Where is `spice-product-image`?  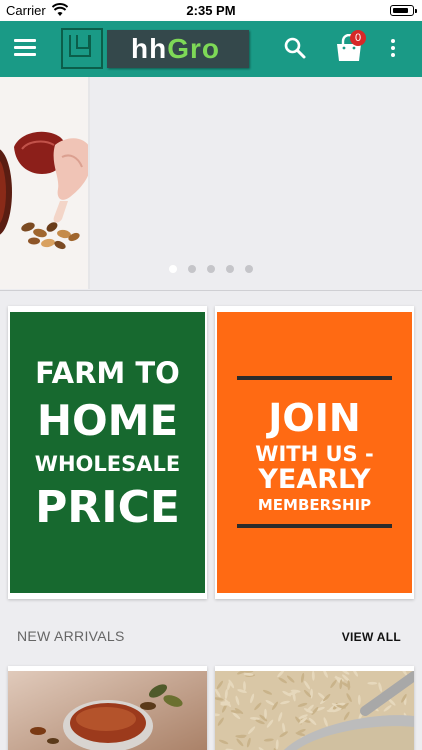
spice-product-image is located at coordinates (107, 710).